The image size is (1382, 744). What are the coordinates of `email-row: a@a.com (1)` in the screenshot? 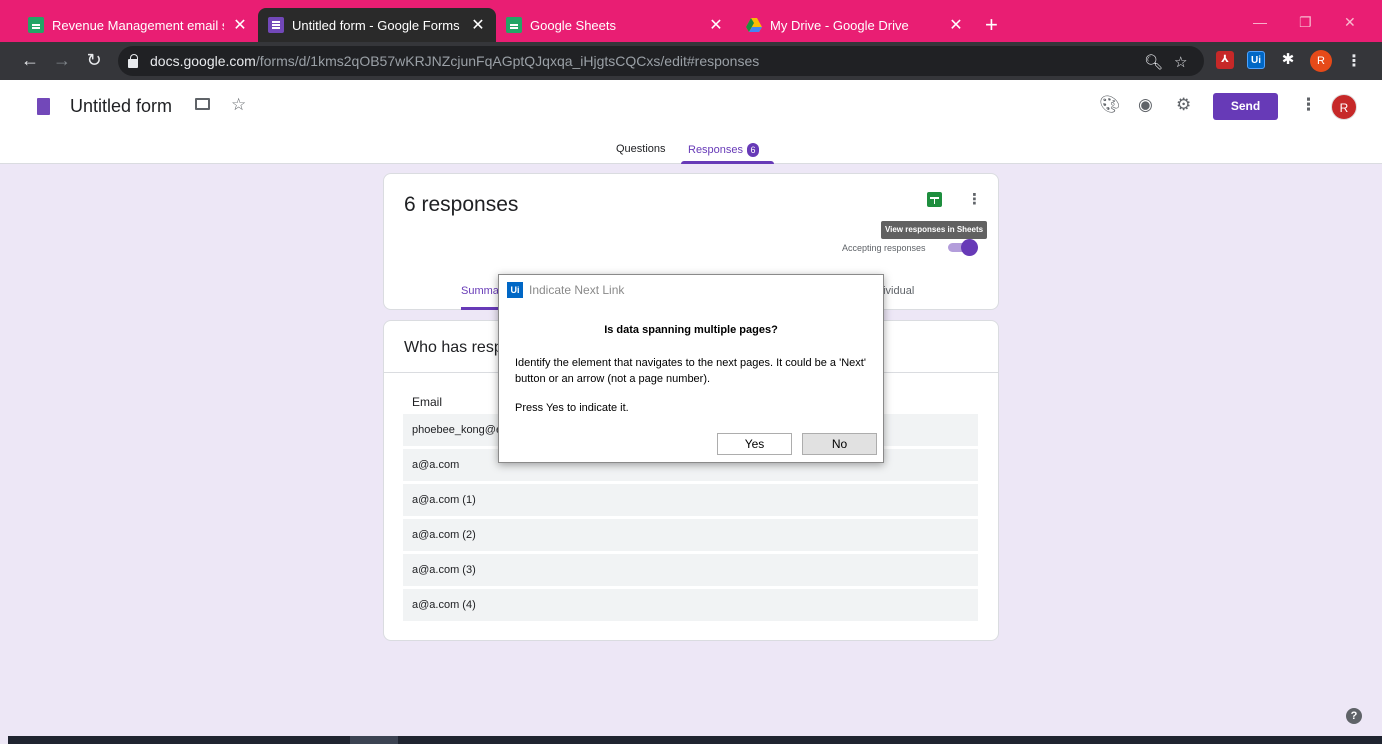 It's located at (690, 500).